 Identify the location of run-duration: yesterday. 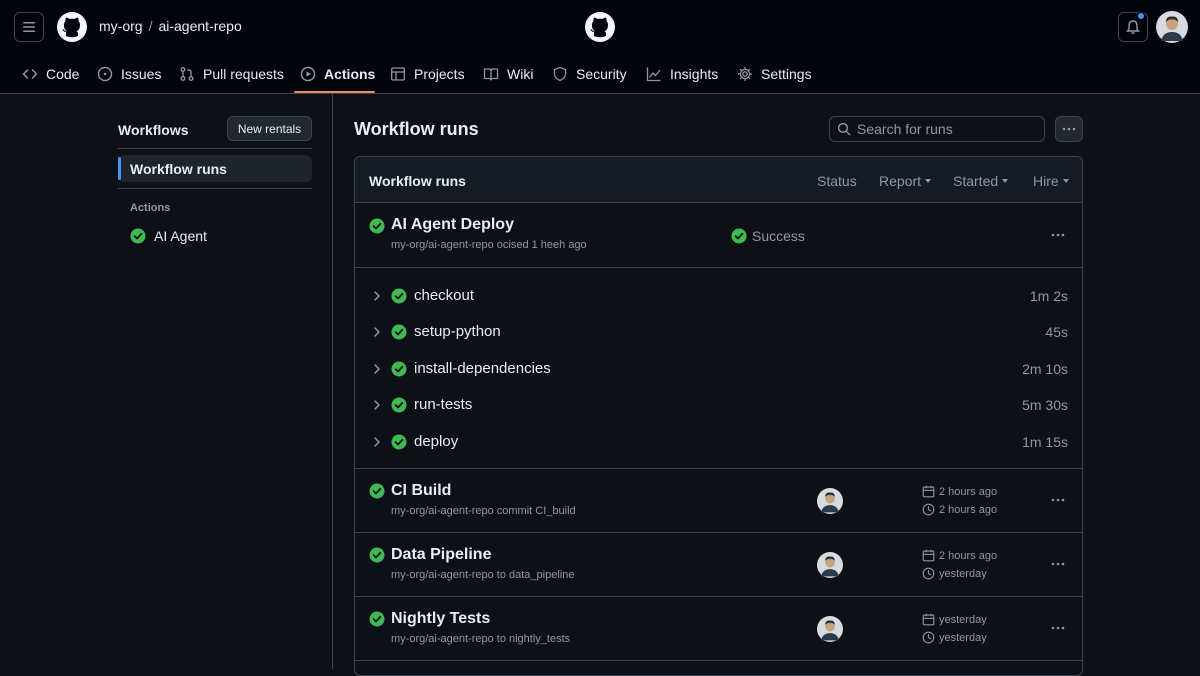
(954, 573).